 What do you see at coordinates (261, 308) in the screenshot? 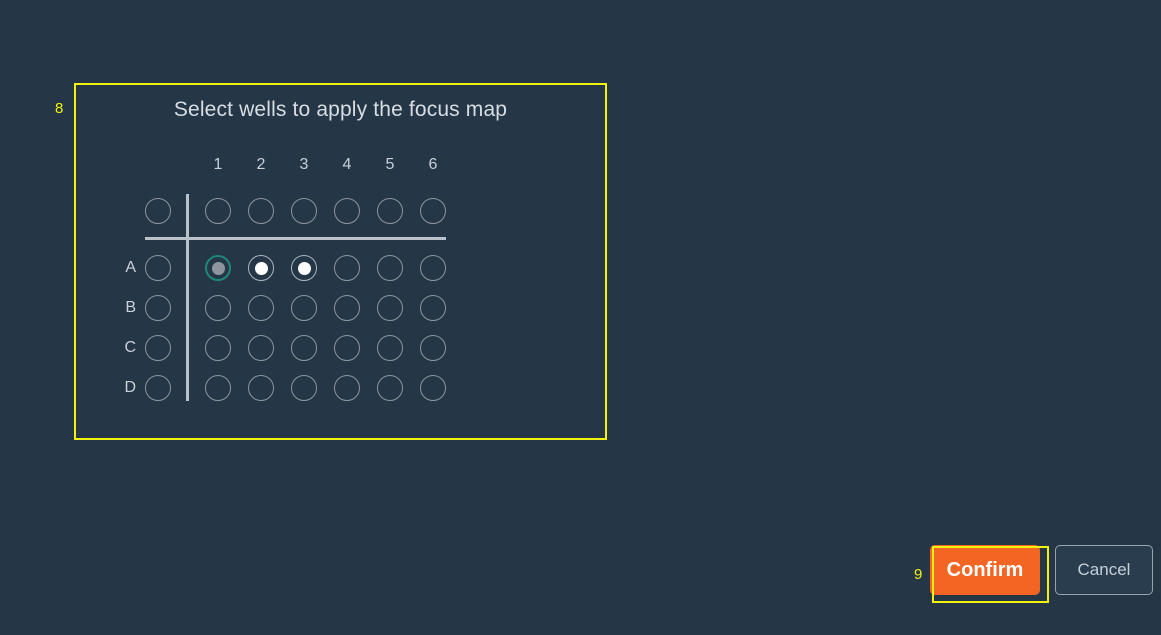
I see `well-B2` at bounding box center [261, 308].